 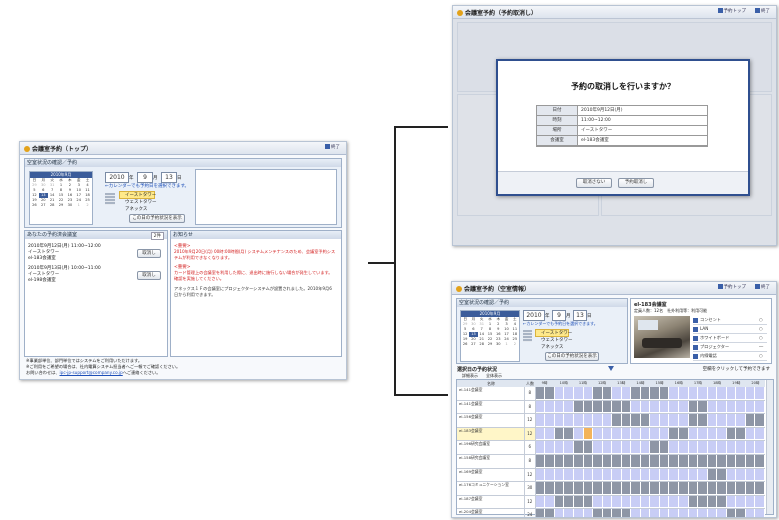 What do you see at coordinates (34, 205) in the screenshot?
I see `calendar-day: 26` at bounding box center [34, 205].